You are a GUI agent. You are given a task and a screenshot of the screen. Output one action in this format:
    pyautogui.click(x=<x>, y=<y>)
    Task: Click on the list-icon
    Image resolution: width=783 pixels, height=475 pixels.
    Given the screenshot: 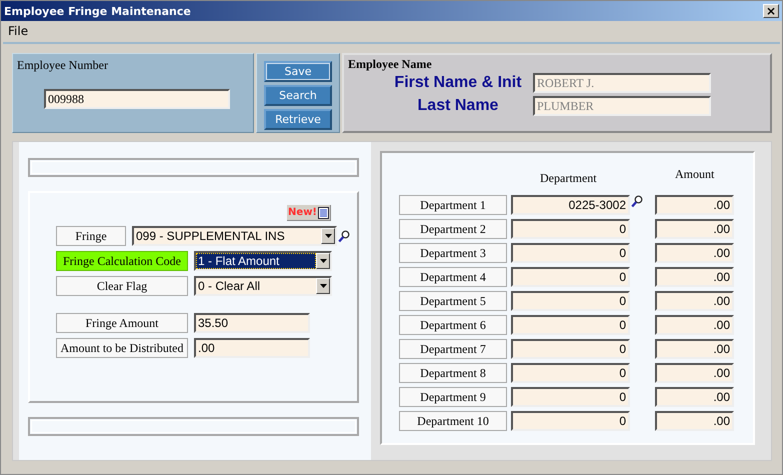 What is the action you would take?
    pyautogui.click(x=323, y=212)
    